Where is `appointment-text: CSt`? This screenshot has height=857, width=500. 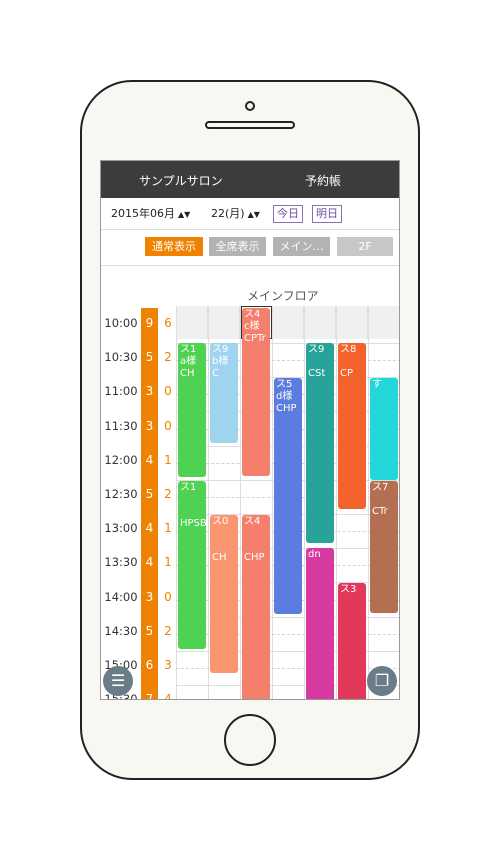
appointment-text: CSt is located at coordinates (317, 373).